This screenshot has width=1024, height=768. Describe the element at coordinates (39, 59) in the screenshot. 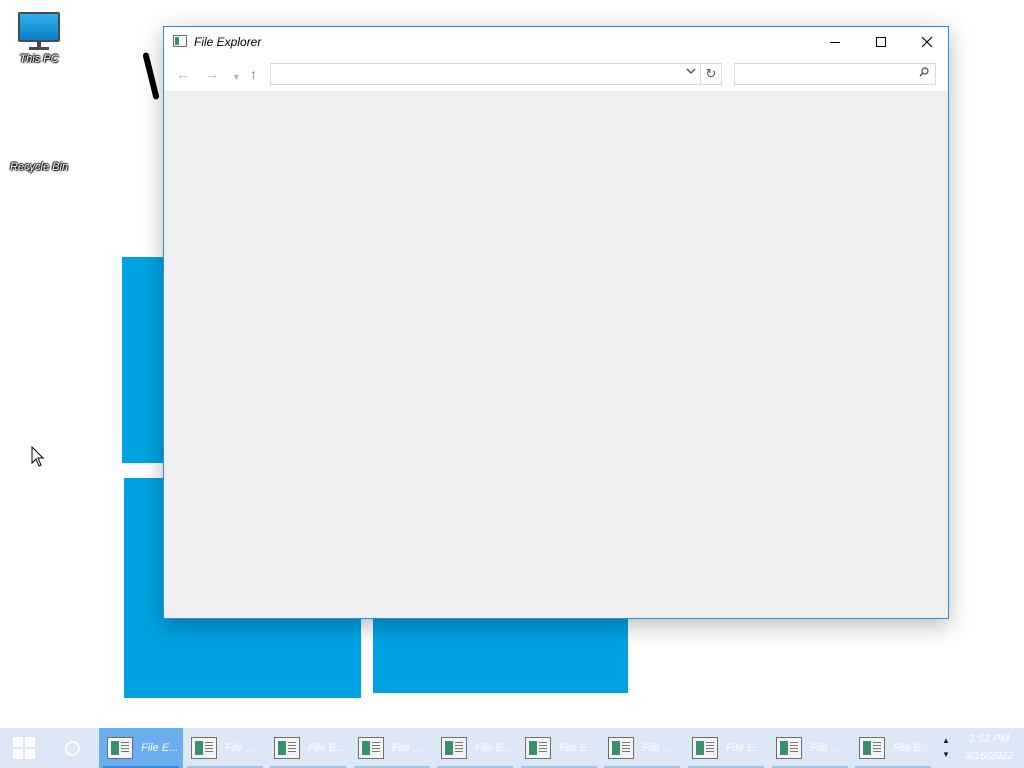

I see `desktop-icon-label: This PC` at that location.